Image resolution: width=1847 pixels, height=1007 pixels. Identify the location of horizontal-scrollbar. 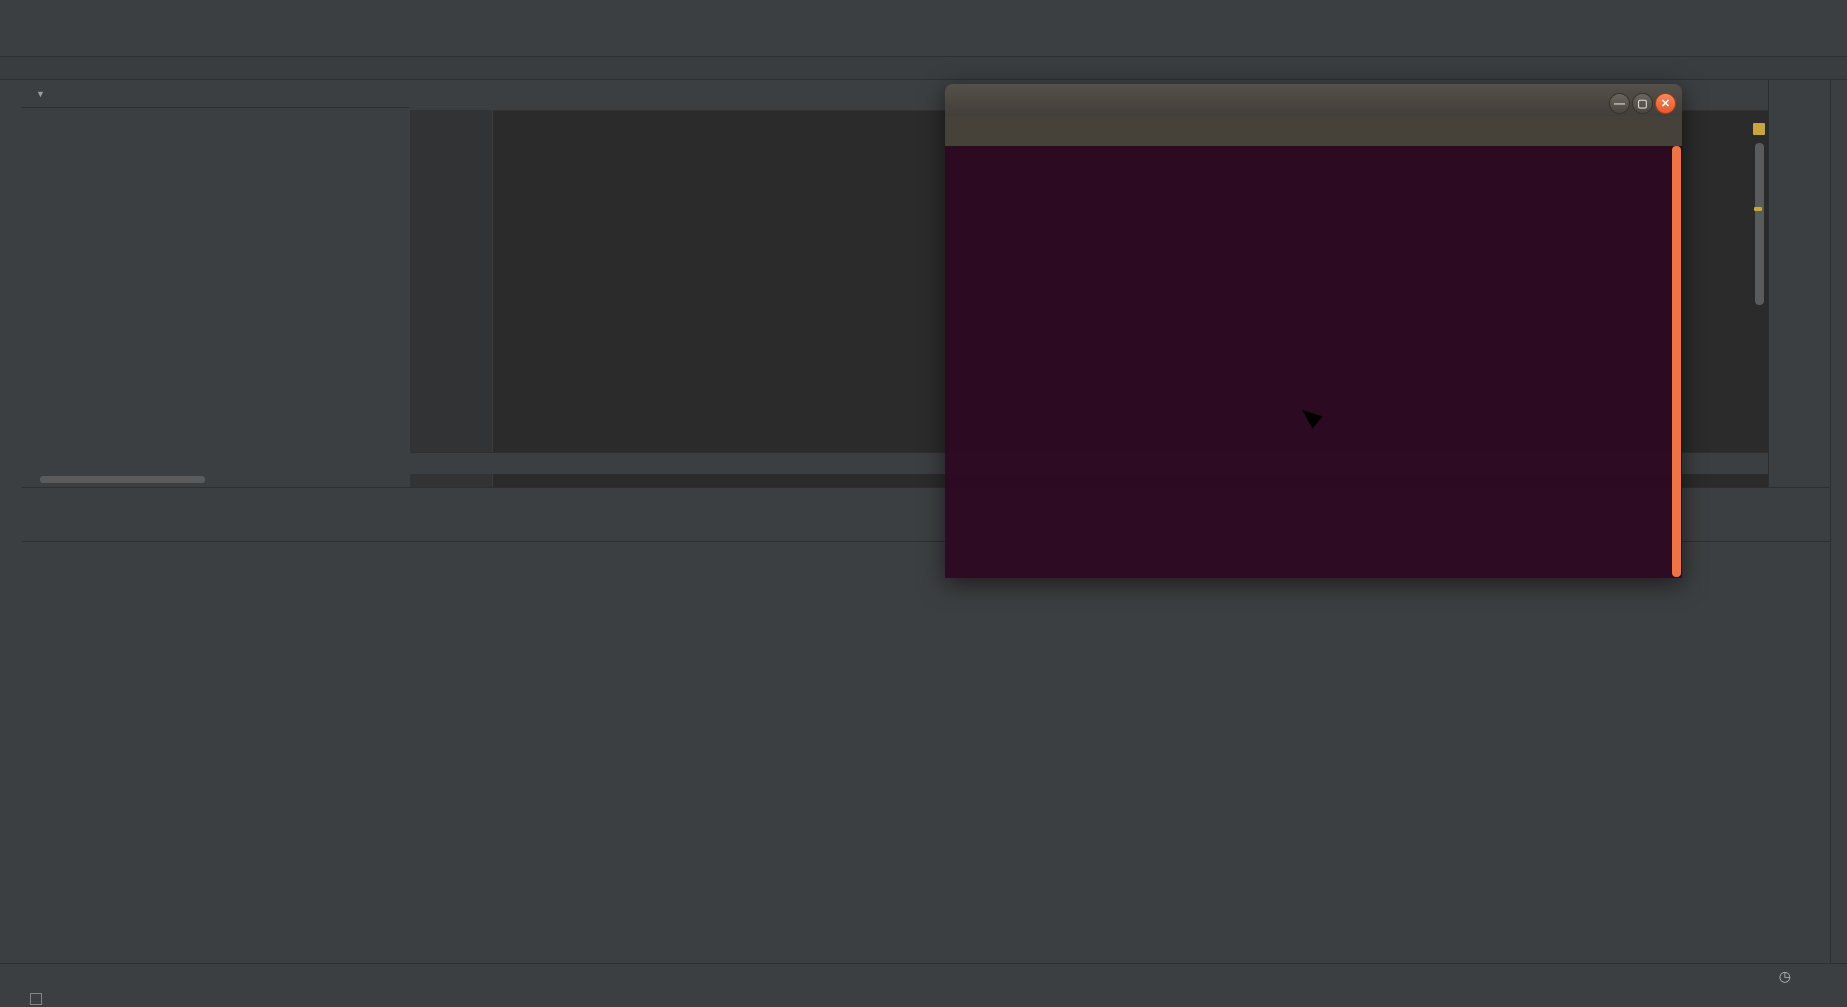
(122, 479).